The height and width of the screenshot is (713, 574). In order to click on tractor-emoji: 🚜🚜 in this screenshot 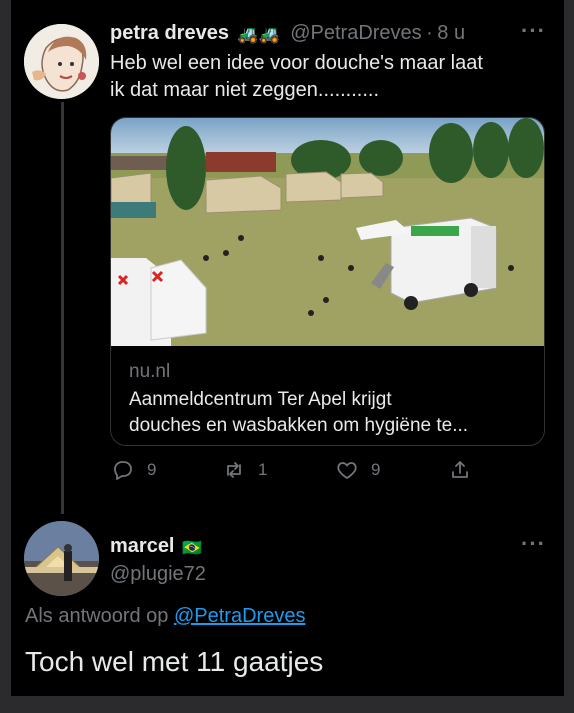, I will do `click(258, 34)`.